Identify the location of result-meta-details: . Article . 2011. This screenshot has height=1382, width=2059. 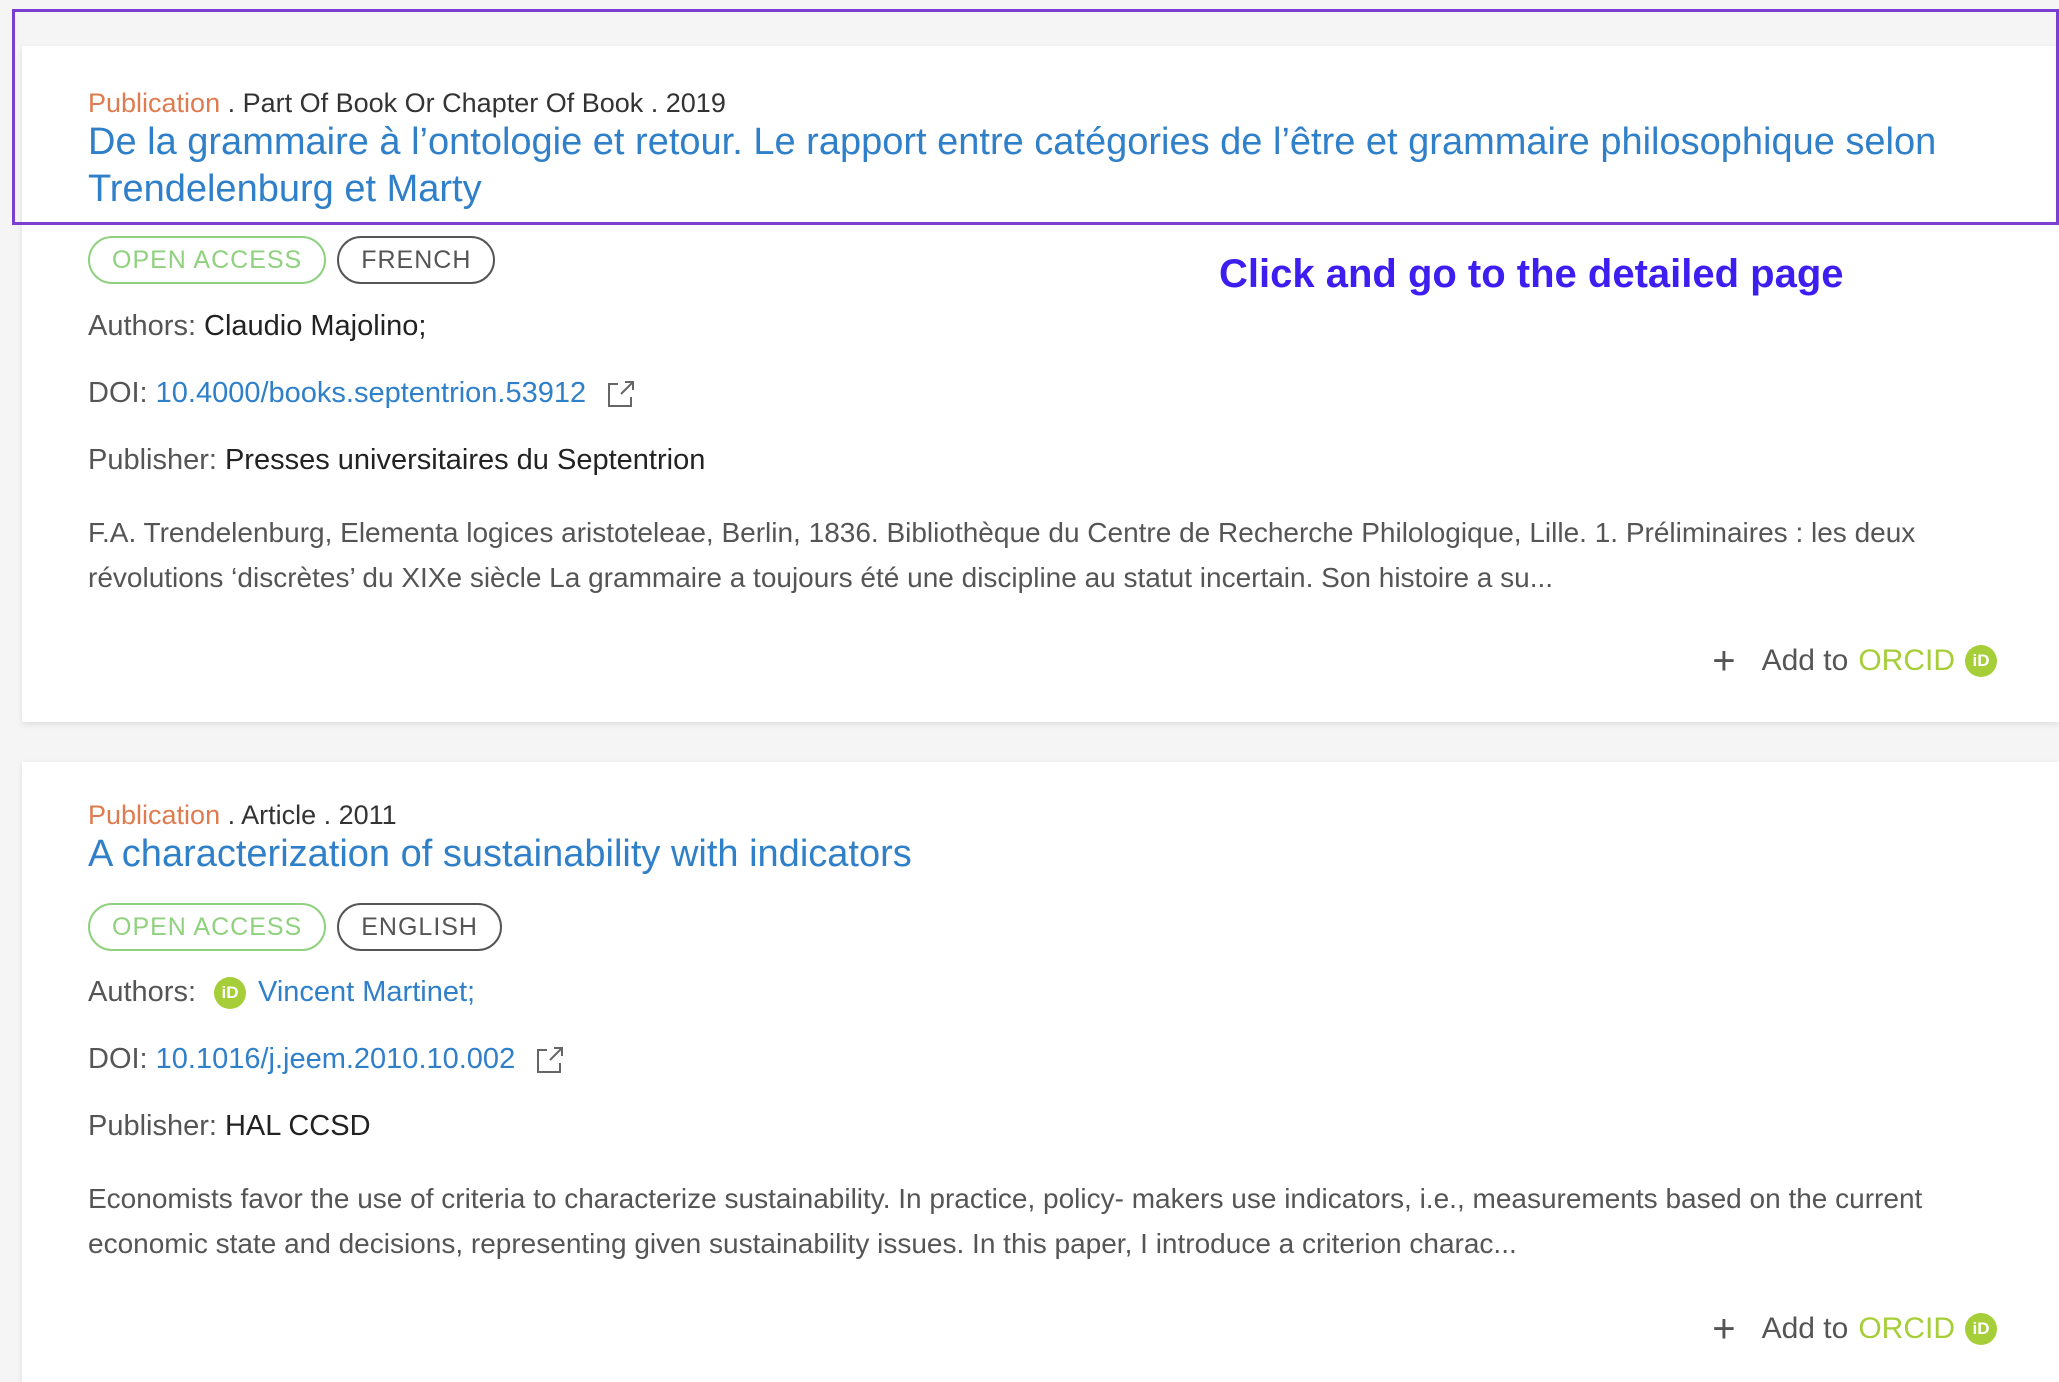
(308, 815).